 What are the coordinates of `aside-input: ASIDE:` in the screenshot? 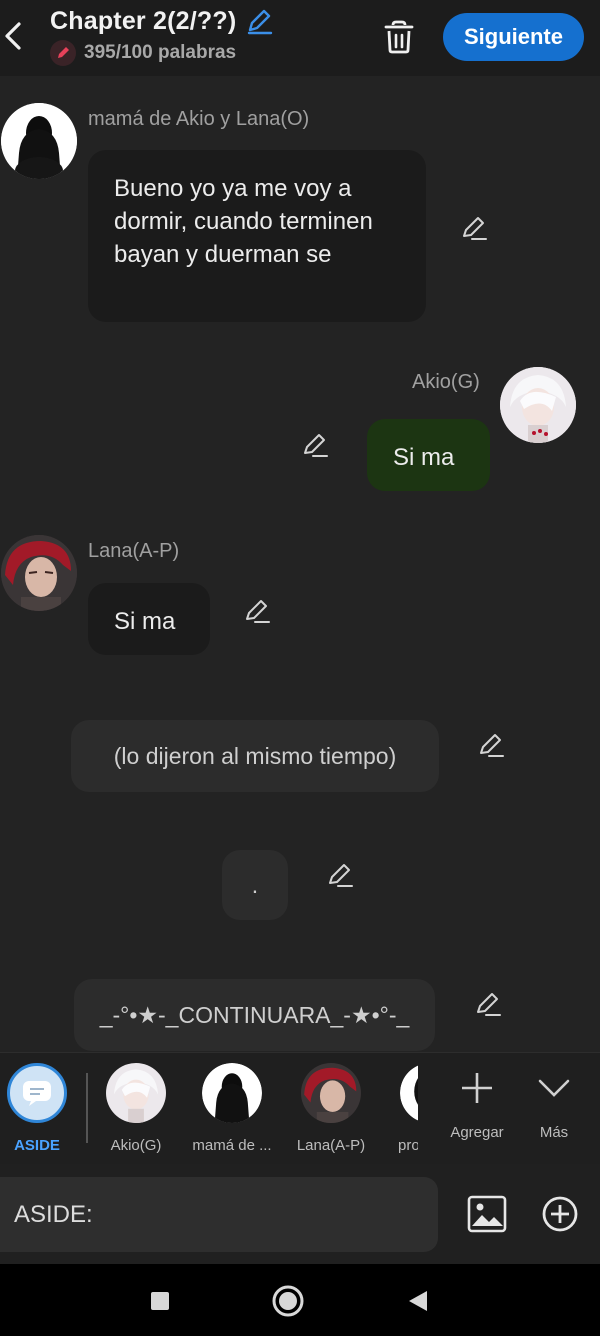 It's located at (219, 1214).